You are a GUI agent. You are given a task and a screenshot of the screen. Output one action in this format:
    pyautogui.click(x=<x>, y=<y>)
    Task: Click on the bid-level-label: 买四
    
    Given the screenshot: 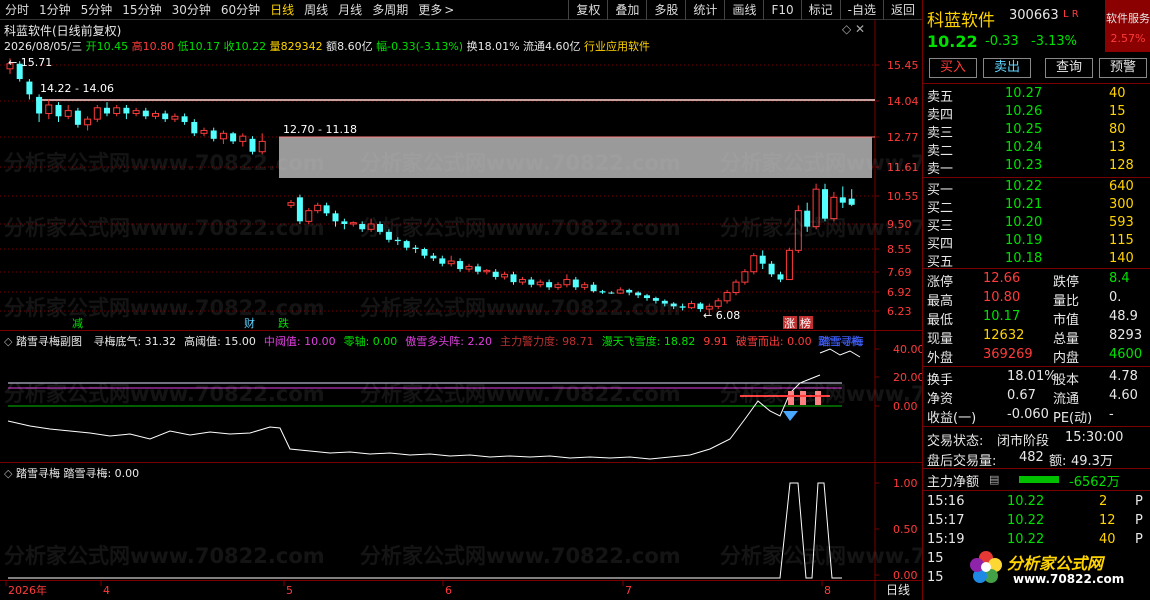 What is the action you would take?
    pyautogui.click(x=940, y=244)
    